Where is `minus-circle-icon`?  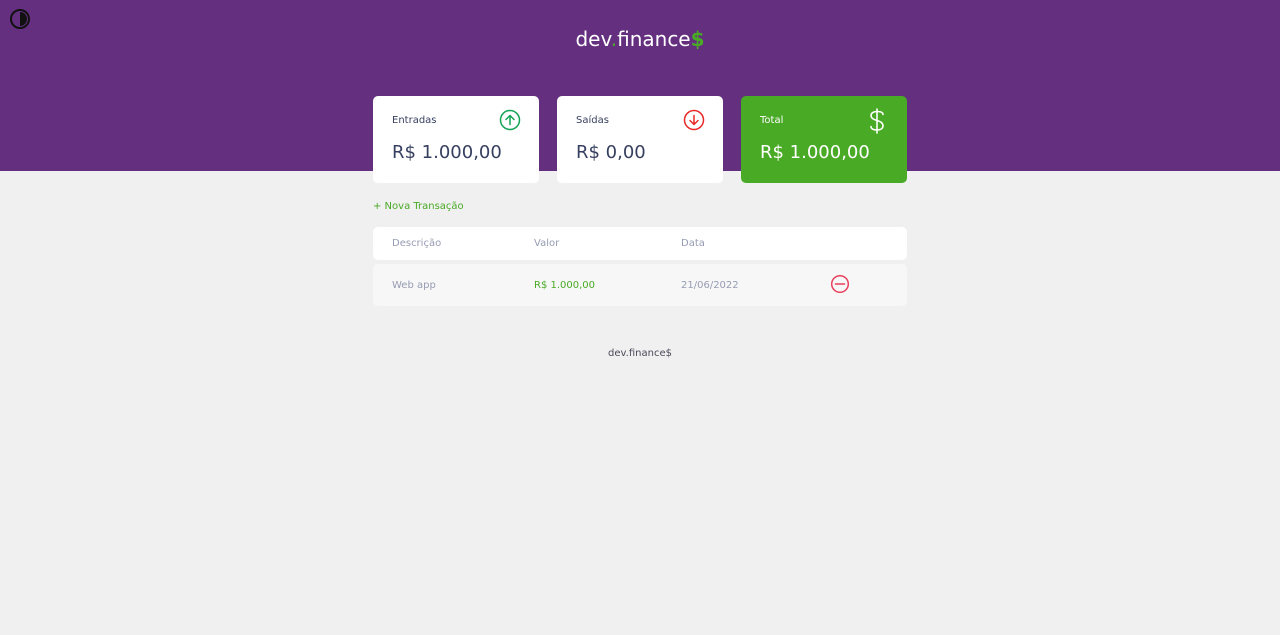 minus-circle-icon is located at coordinates (840, 284).